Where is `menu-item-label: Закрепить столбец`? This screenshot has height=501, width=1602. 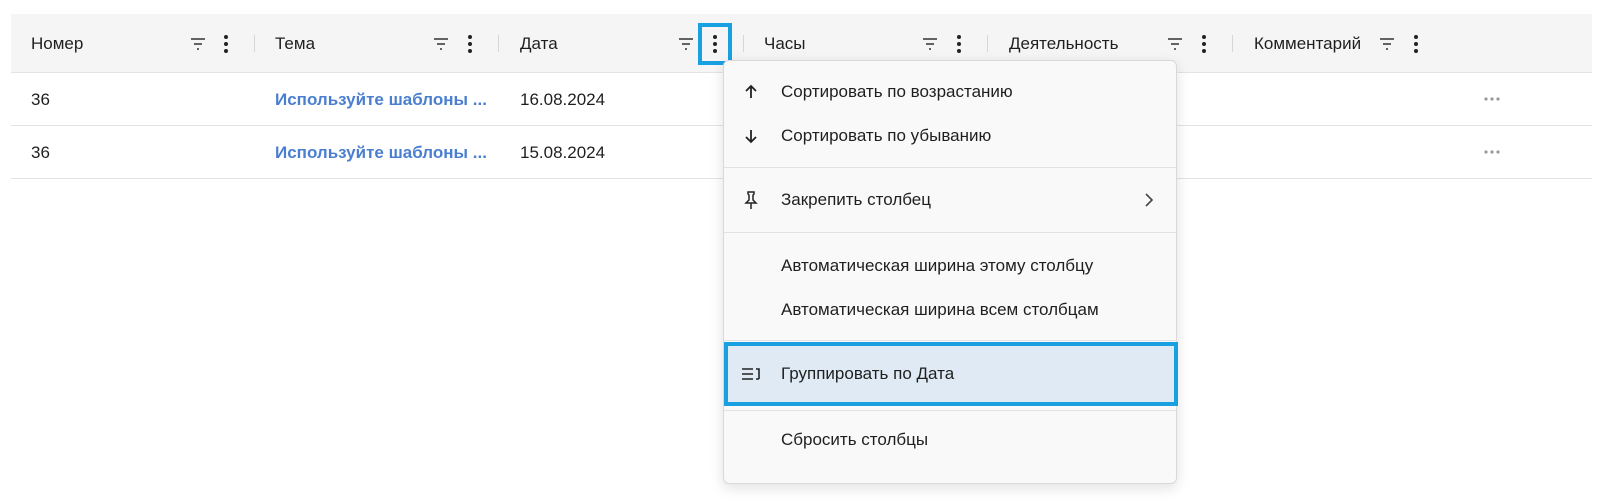
menu-item-label: Закрепить столбец is located at coordinates (856, 199).